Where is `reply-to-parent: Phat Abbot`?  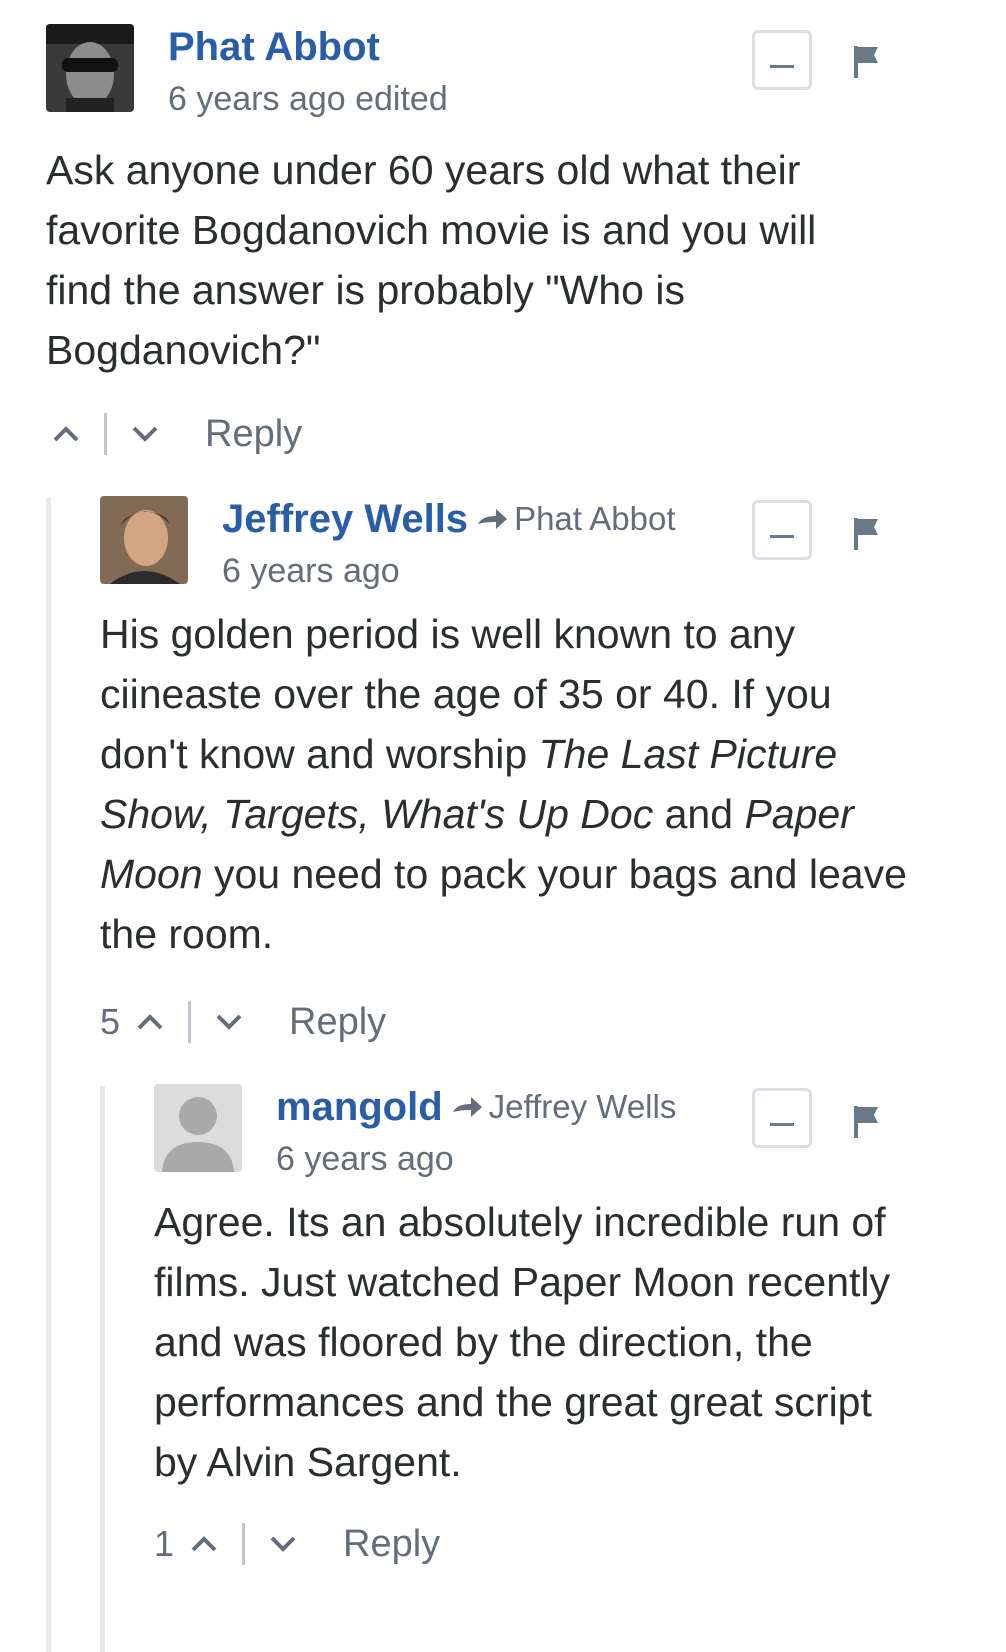 reply-to-parent: Phat Abbot is located at coordinates (576, 519).